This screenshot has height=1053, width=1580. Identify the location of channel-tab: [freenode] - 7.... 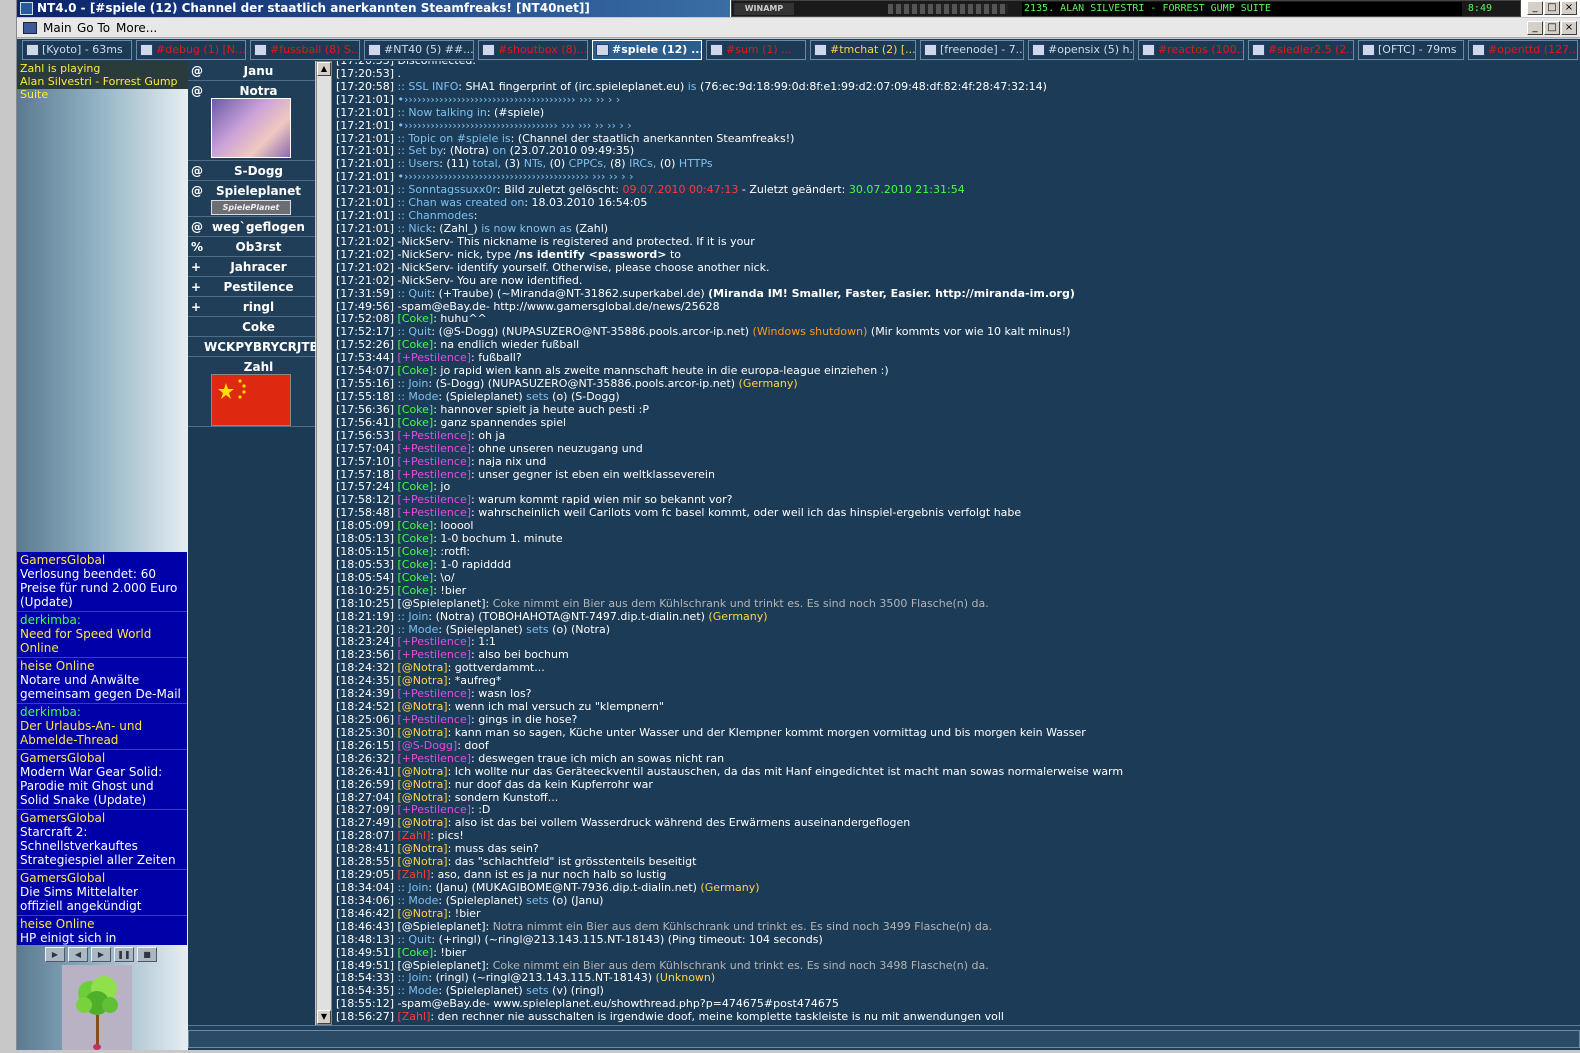
(972, 50).